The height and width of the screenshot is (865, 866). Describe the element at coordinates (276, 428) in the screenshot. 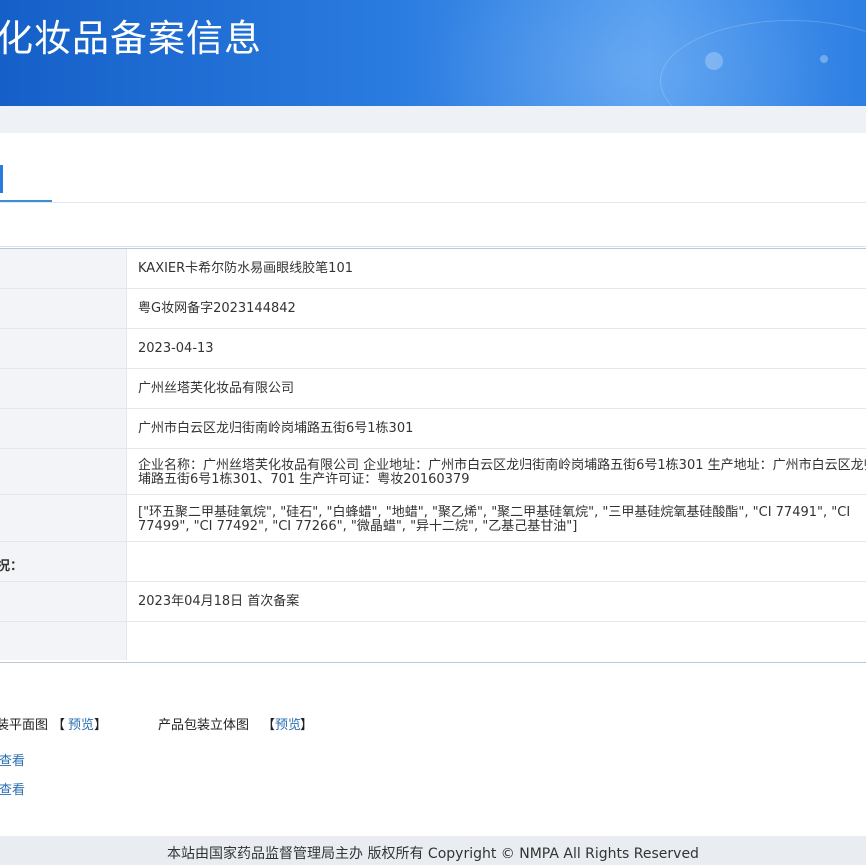

I see `company-address: 广州市白云区龙归街南岭岗埔路五街6号1栋301` at that location.